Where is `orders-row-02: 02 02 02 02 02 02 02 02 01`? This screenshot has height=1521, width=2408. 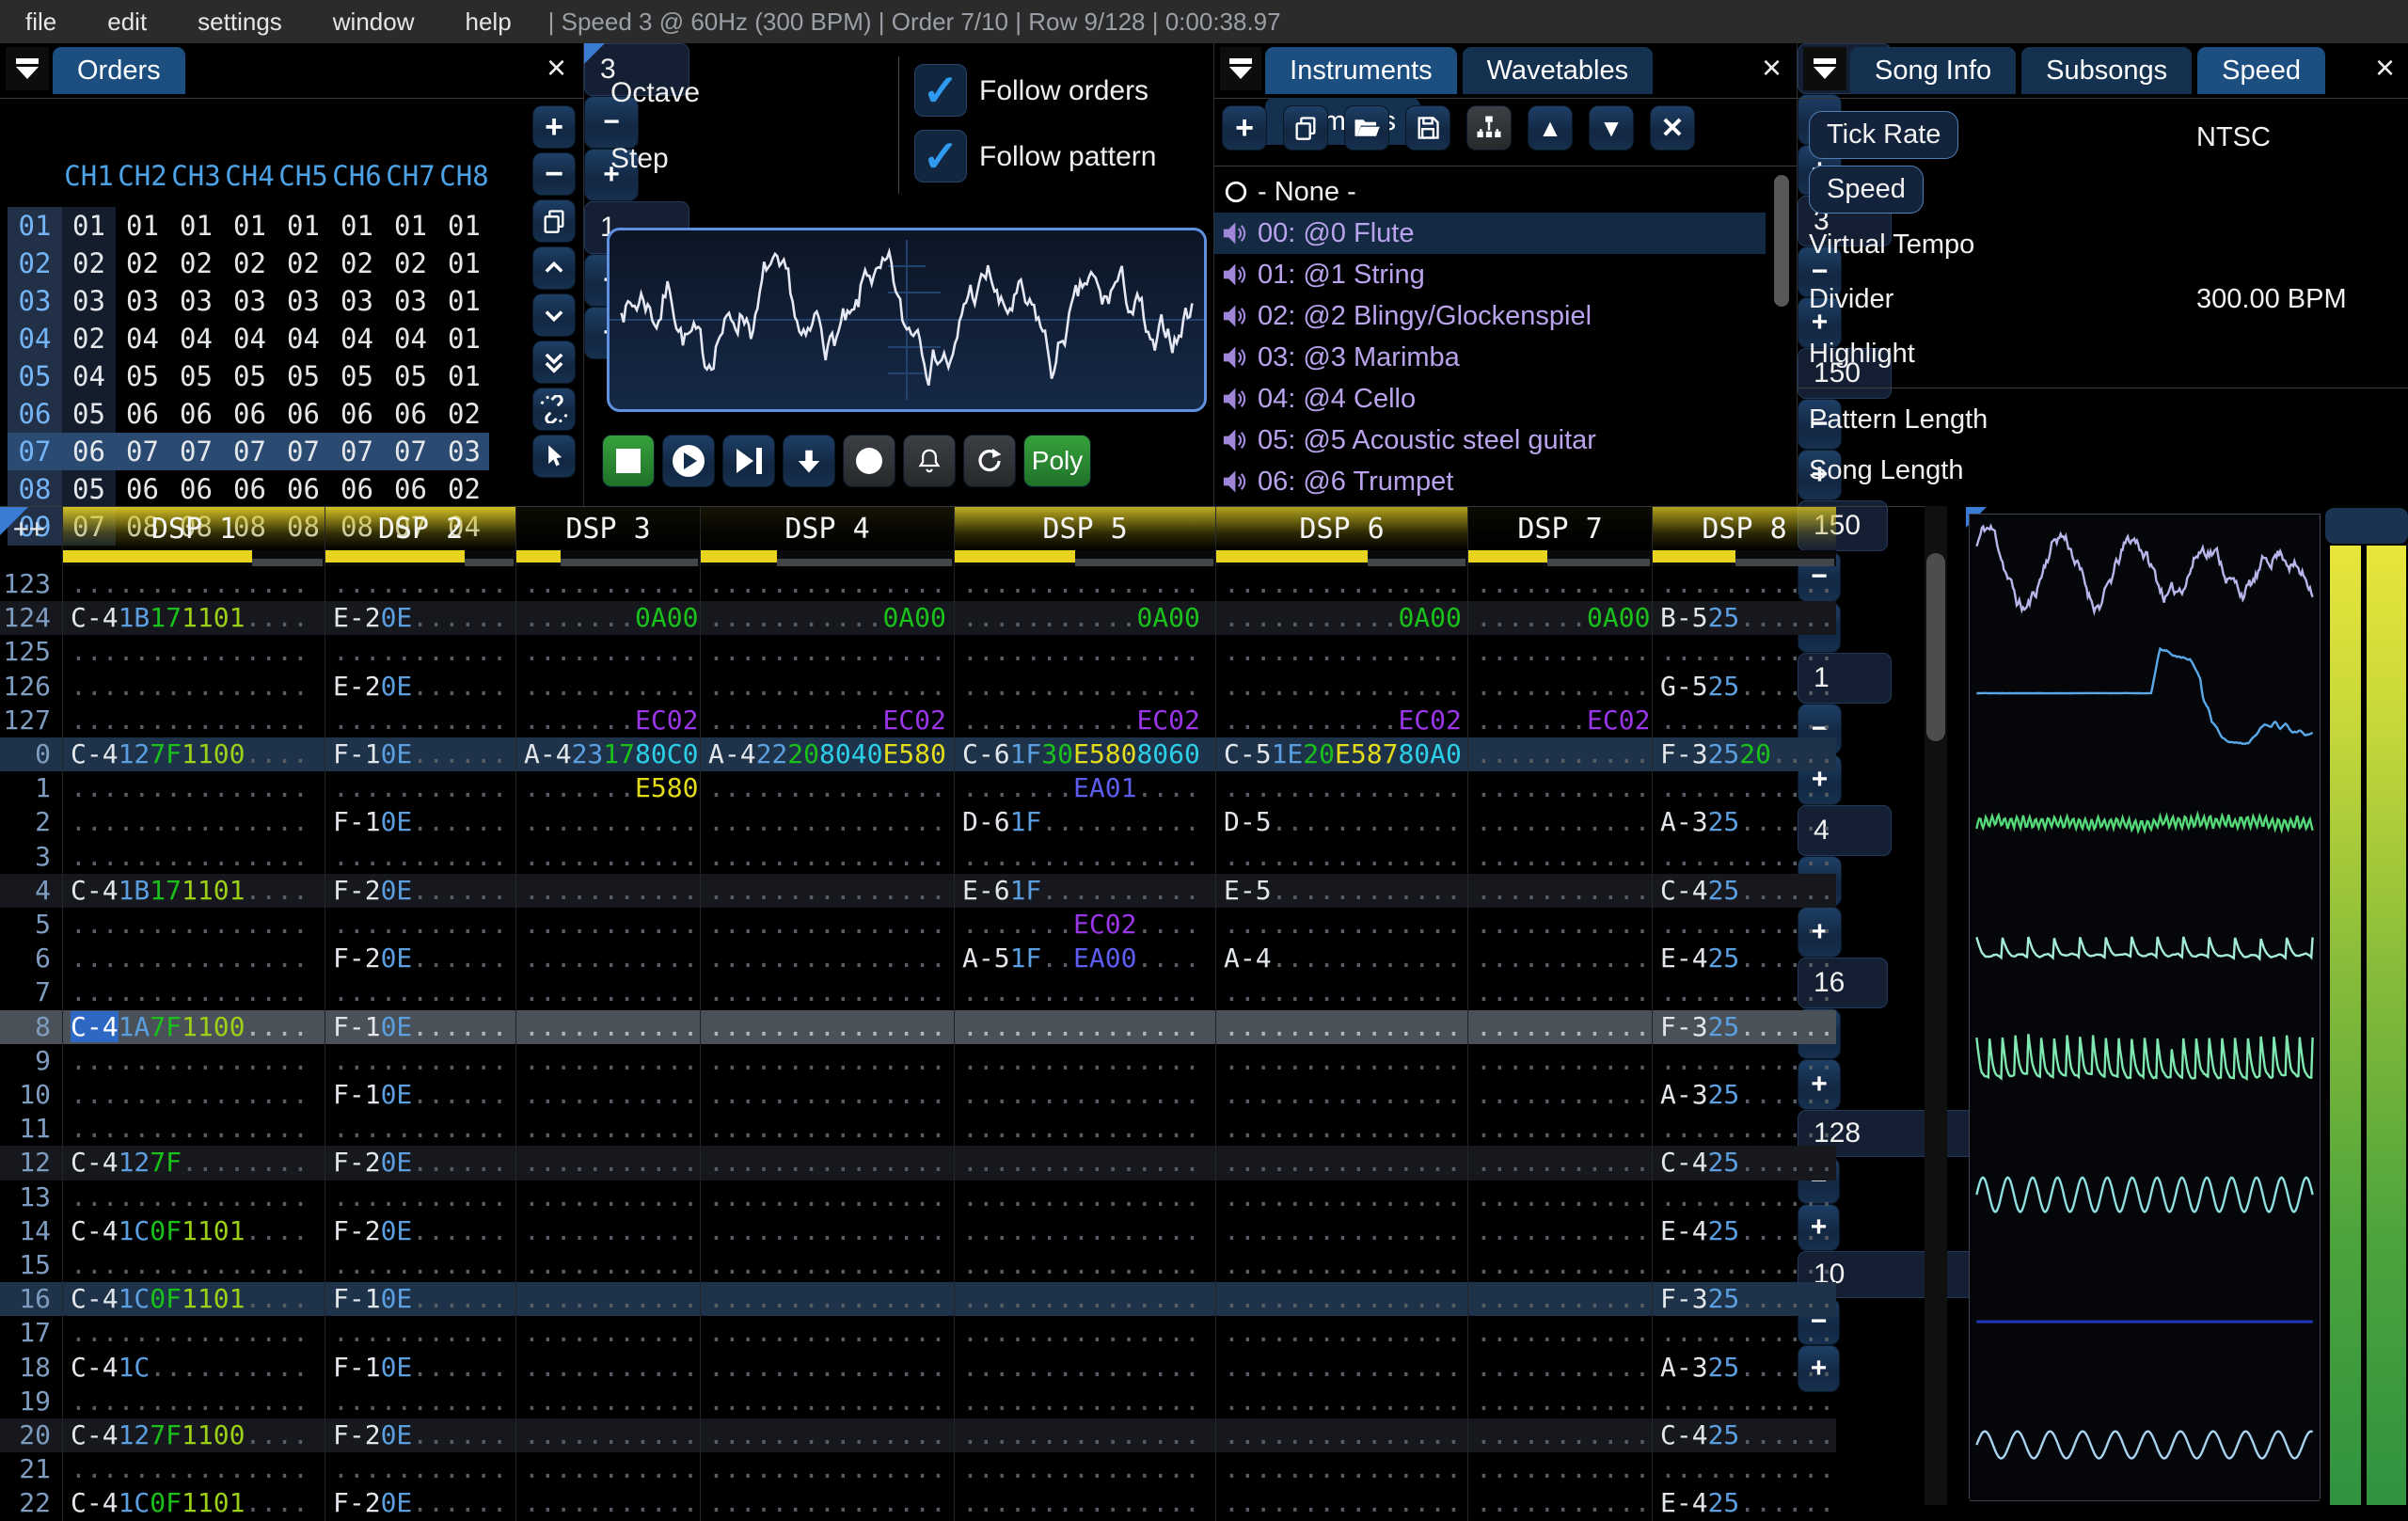
orders-row-02: 02 02 02 02 02 02 02 02 01 is located at coordinates (249, 264).